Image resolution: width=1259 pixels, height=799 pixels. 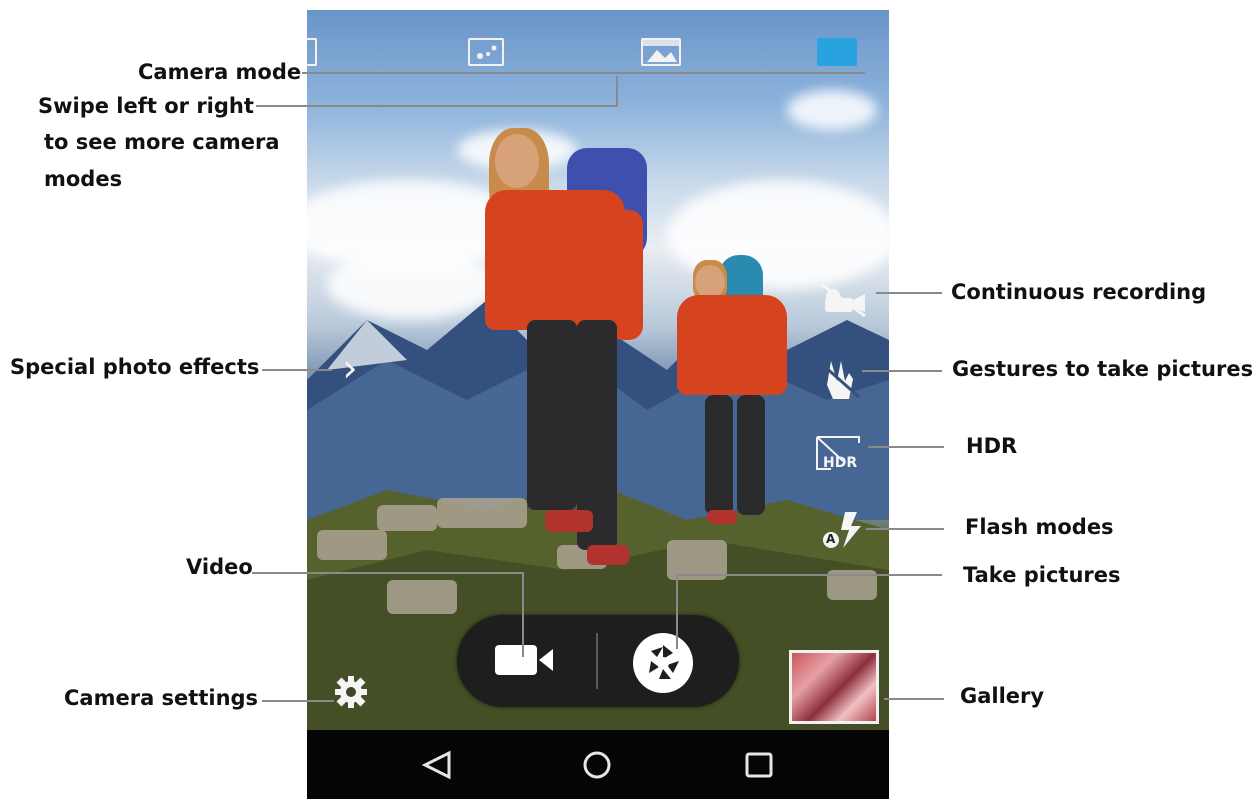 I want to click on callout-continuous-recording: Continuous recording, so click(x=1079, y=292).